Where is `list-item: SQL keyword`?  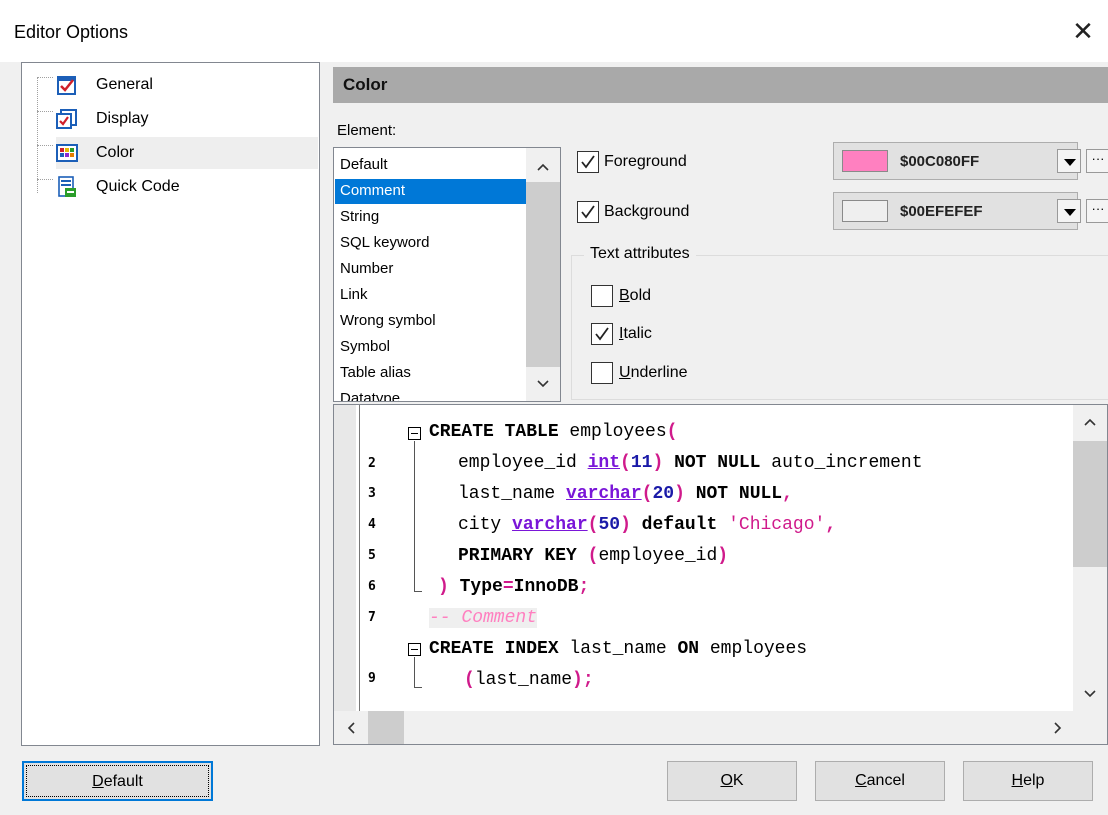
list-item: SQL keyword is located at coordinates (430, 243).